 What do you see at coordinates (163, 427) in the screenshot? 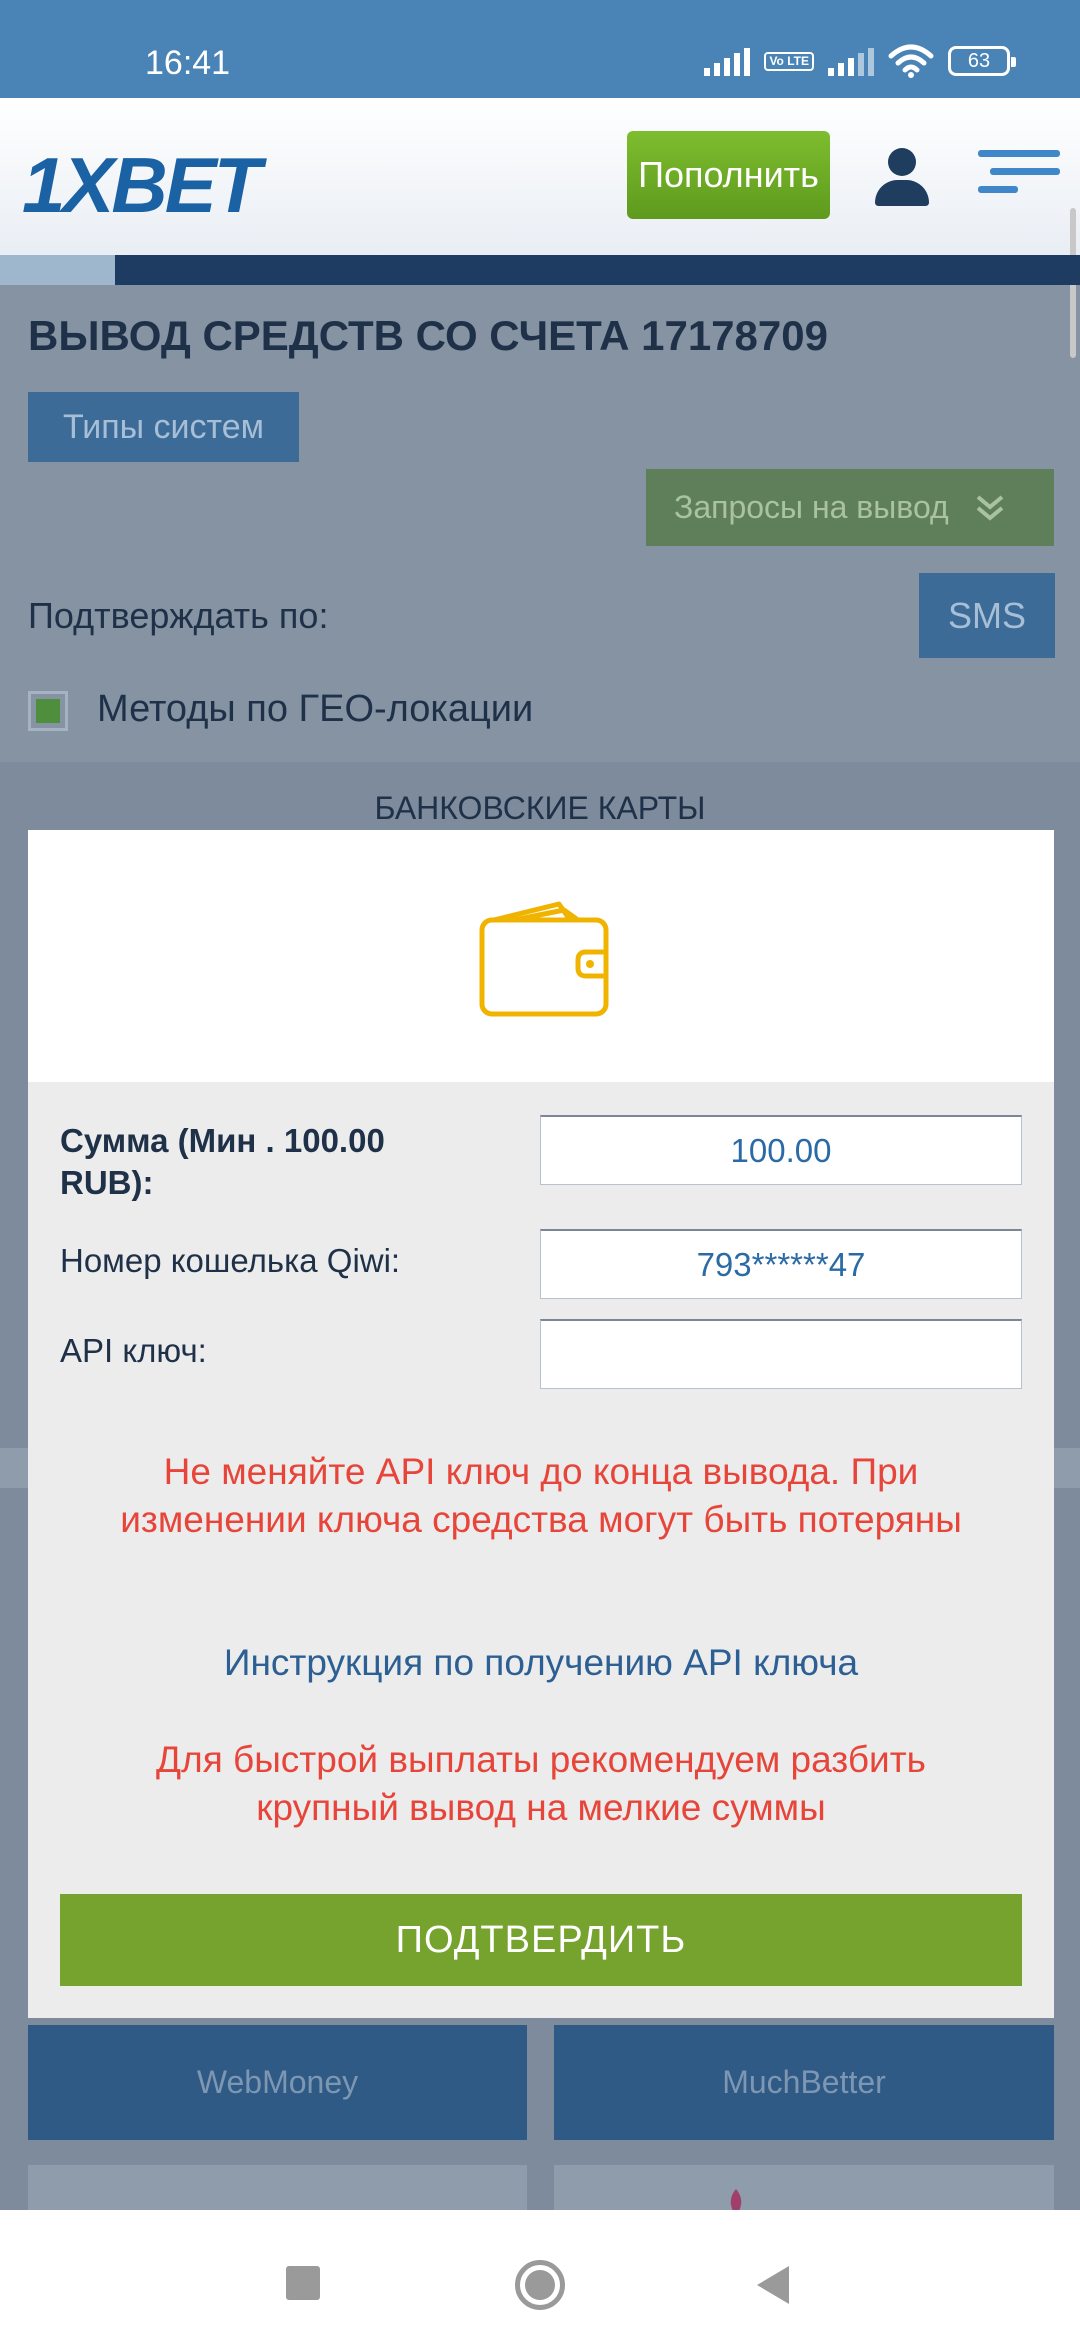
I see `system-types-button: Типы систем` at bounding box center [163, 427].